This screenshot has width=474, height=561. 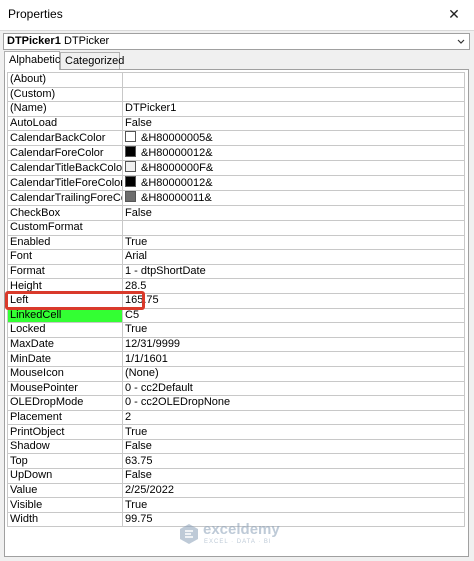 I want to click on property-row: OLEDropMode 0 - cc2OLEDropNone, so click(x=236, y=403).